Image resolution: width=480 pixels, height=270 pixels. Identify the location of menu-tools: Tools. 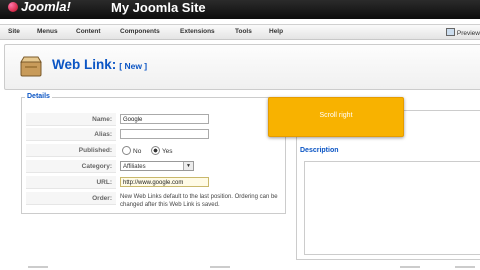
(243, 31).